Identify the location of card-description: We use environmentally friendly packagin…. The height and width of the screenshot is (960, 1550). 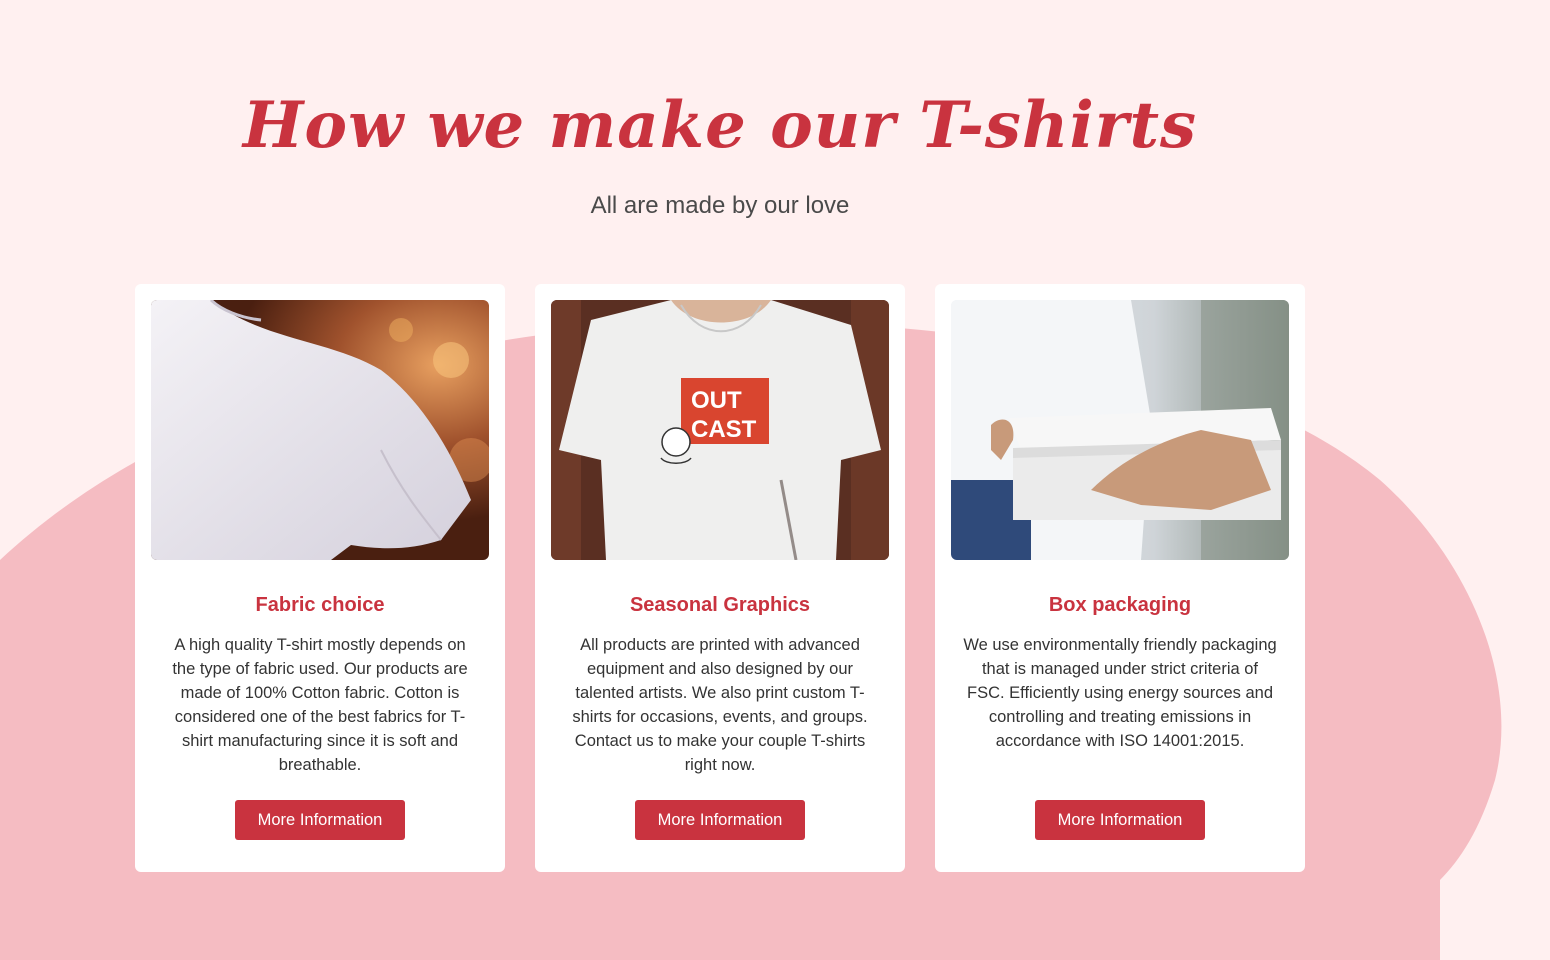
(1120, 693).